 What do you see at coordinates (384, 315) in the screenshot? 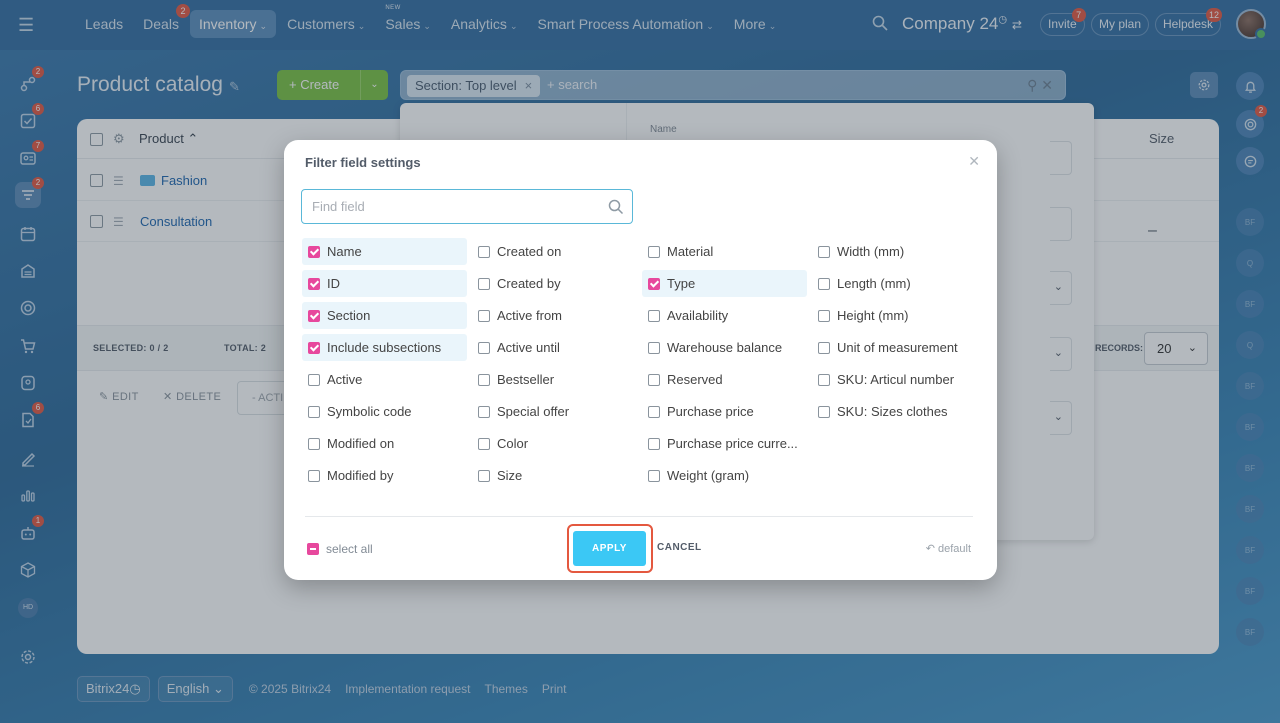
I see `field-option: Section` at bounding box center [384, 315].